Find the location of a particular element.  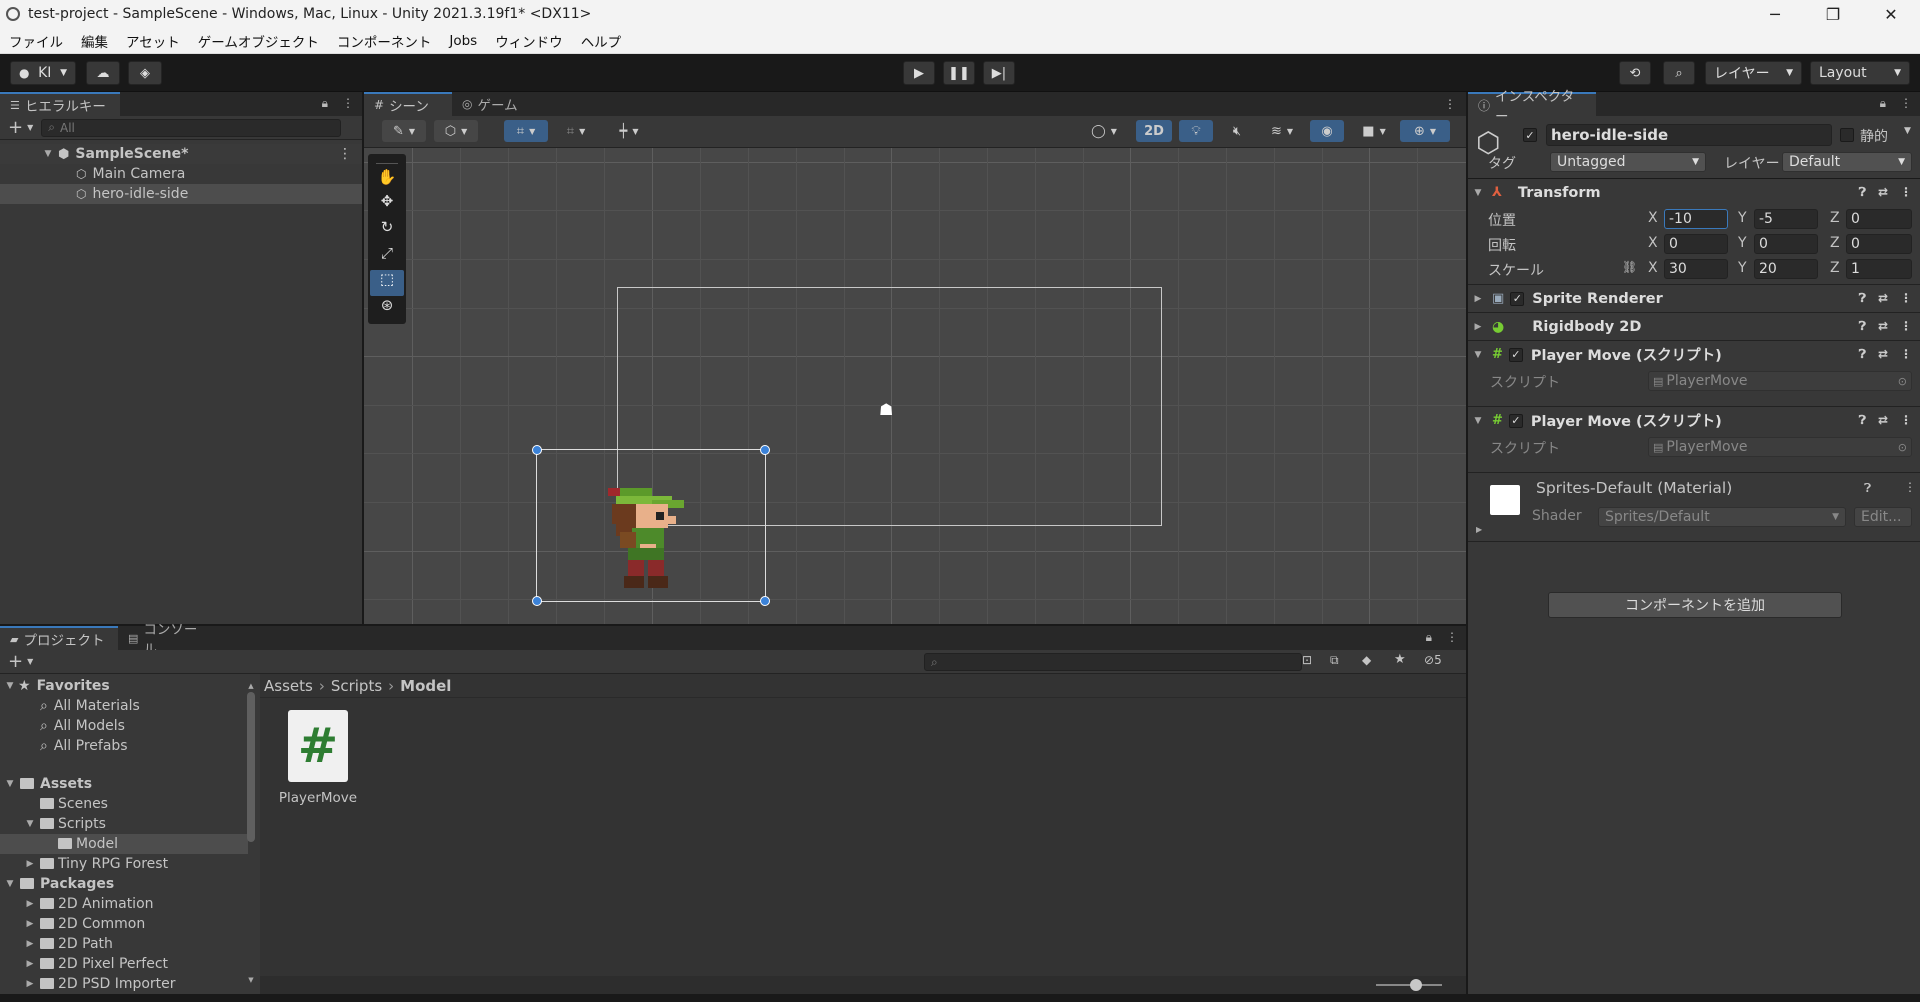

label-tag-icon: ◆ is located at coordinates (1366, 660).